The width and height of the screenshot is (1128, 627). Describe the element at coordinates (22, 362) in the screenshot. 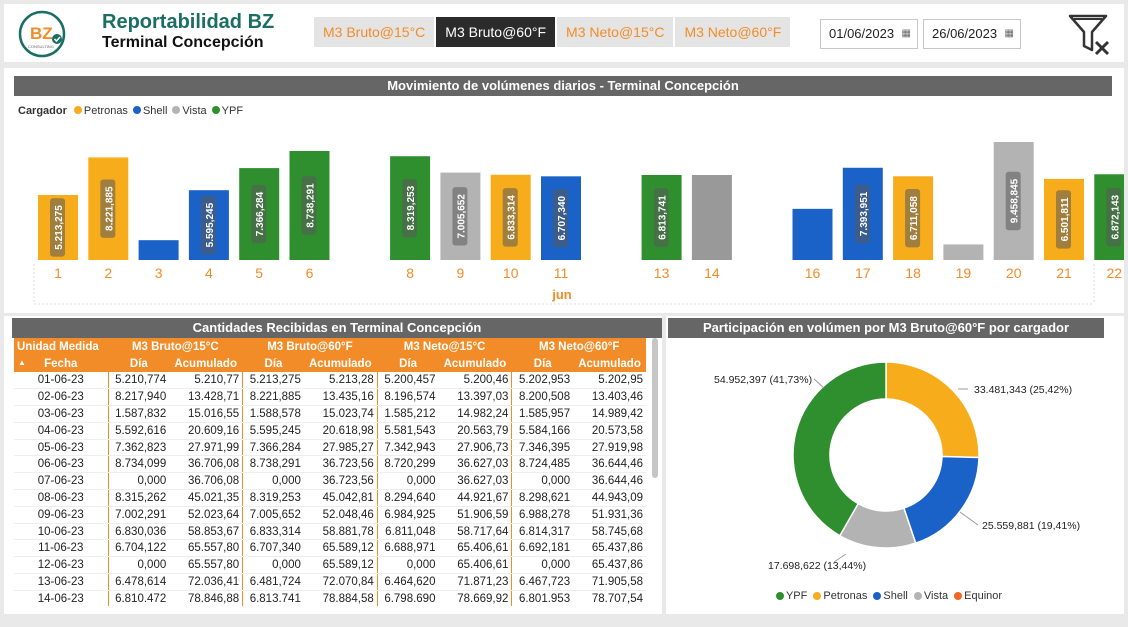

I see `sort-asc-icon: ▲` at that location.